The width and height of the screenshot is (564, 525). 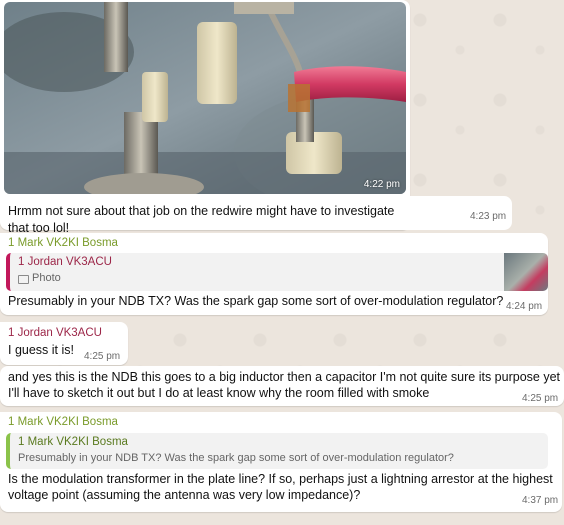 I want to click on message-bubble-caption-extension: 4:23 pm, so click(x=456, y=213).